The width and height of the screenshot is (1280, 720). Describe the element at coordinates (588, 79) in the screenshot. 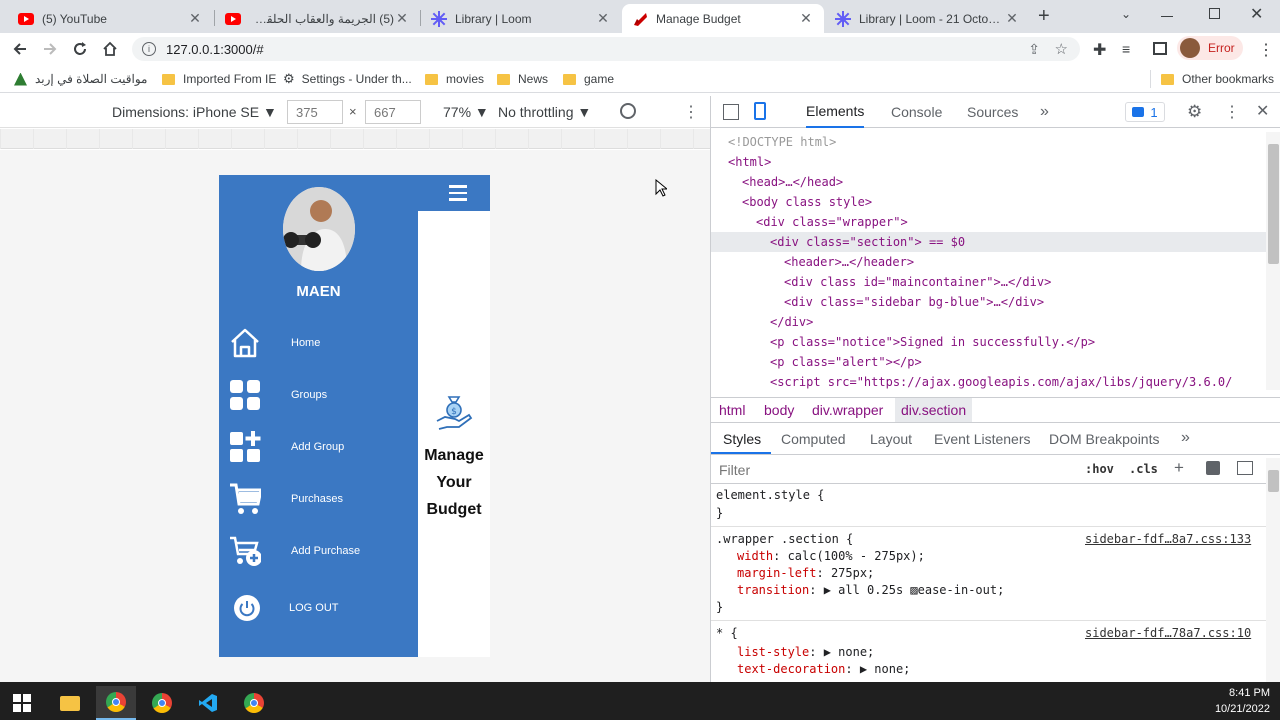

I see `bookmark-game: game` at that location.